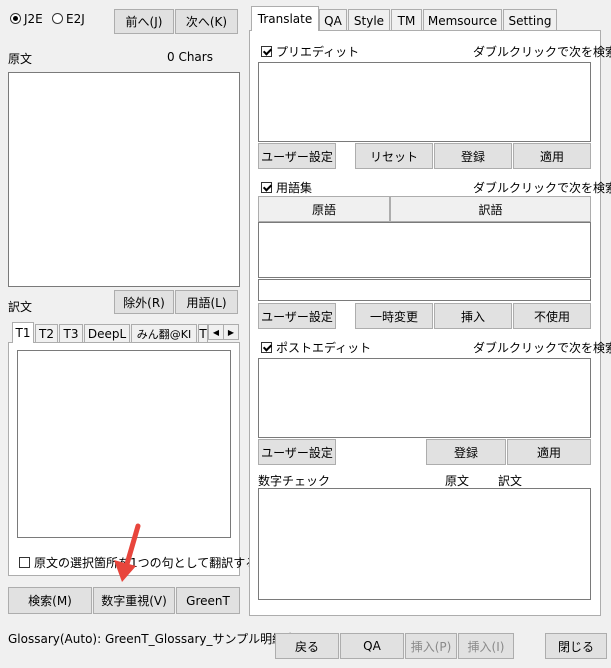  What do you see at coordinates (24, 562) in the screenshot?
I see `checkbox-empty-icon` at bounding box center [24, 562].